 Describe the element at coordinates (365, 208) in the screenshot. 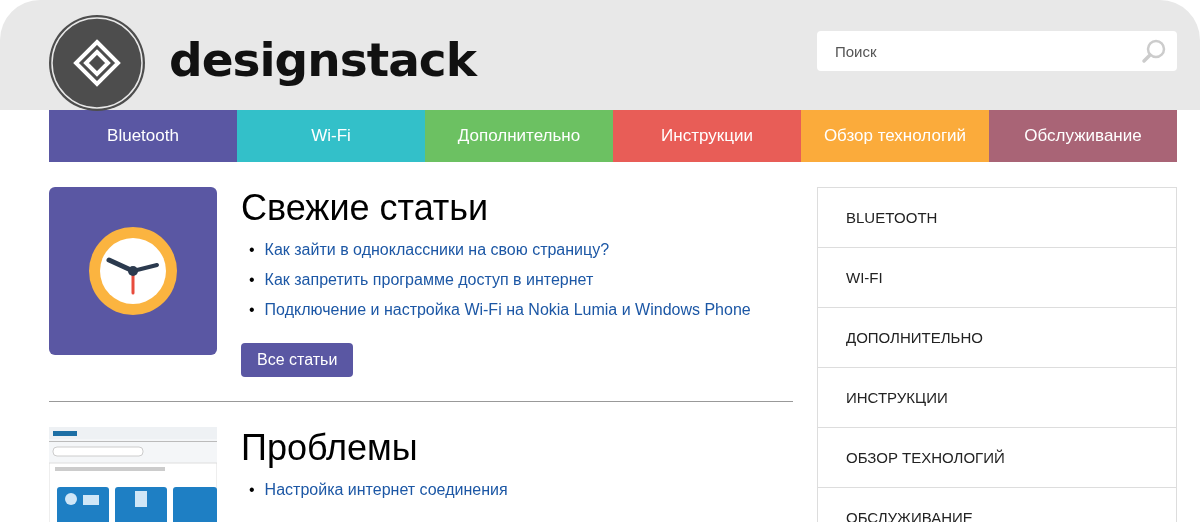

I see `section-heading: Свежие статьи` at that location.